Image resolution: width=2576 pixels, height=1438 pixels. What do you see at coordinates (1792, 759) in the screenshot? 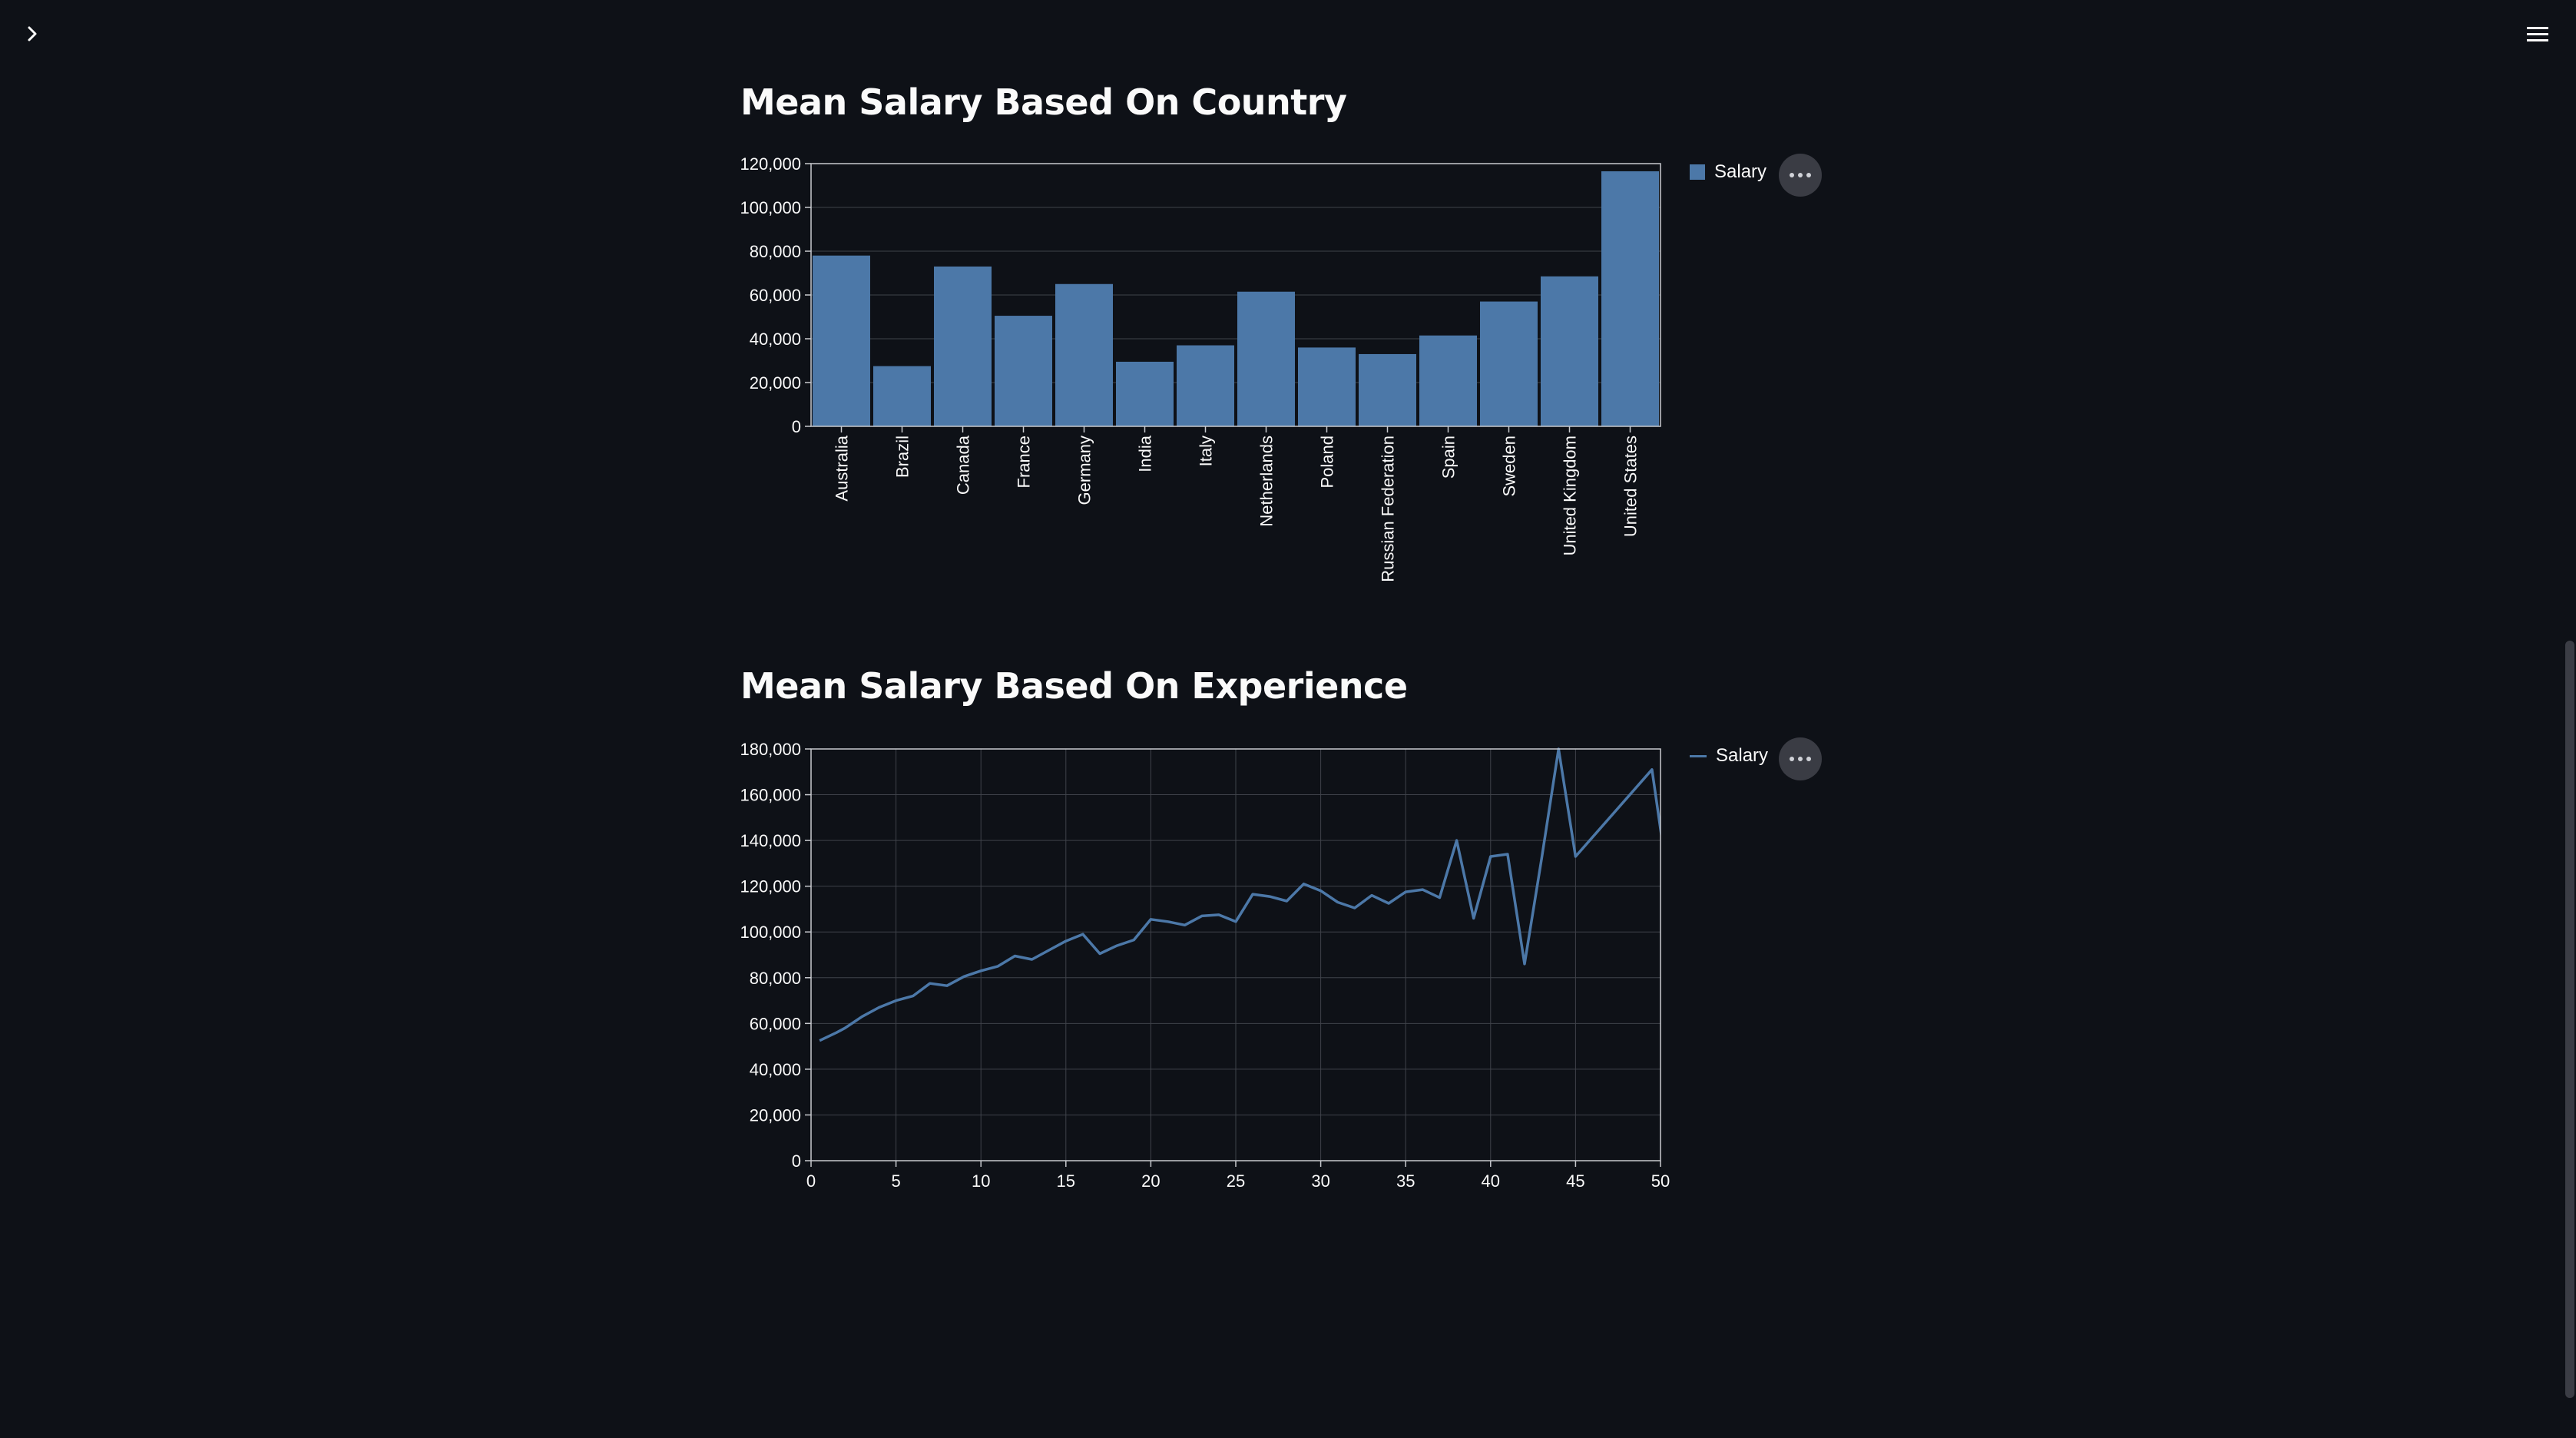
I see `ellipsis-icon` at bounding box center [1792, 759].